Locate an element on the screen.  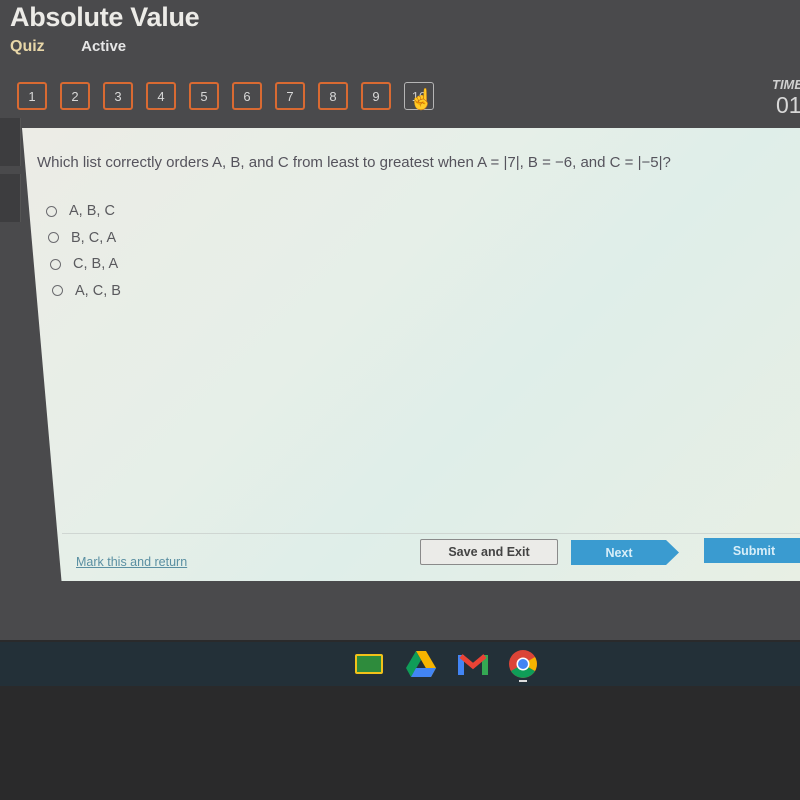
timer-value: 01 is located at coordinates (788, 105).